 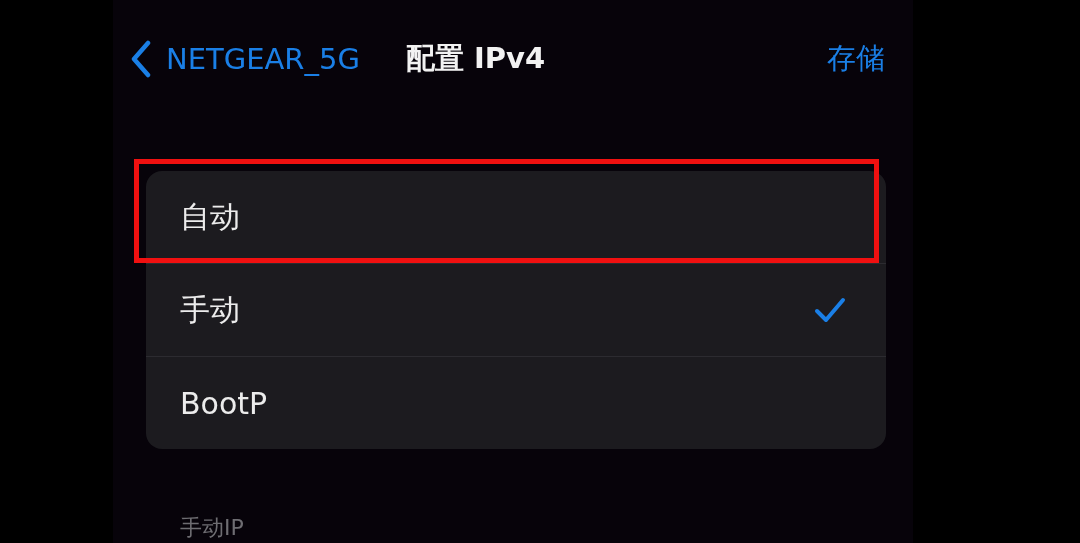 I want to click on chevron-left-icon, so click(x=141, y=58).